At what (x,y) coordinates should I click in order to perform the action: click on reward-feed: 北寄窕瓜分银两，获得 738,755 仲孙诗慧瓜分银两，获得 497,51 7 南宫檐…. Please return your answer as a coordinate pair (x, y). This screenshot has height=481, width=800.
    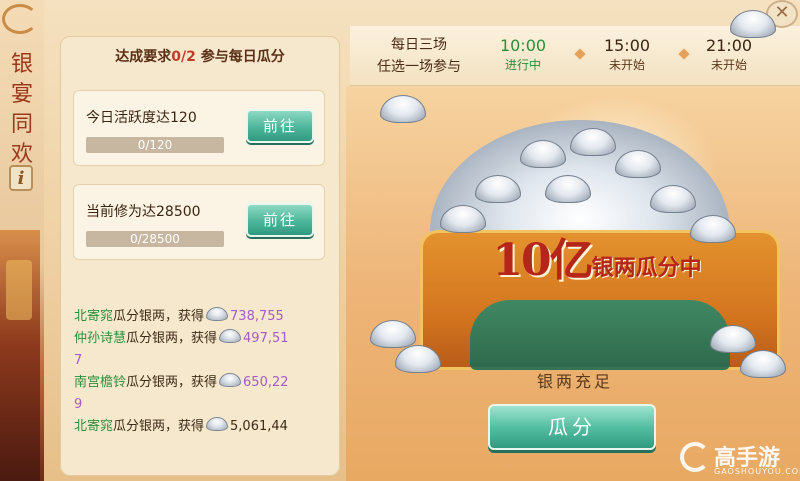
    Looking at the image, I should click on (205, 372).